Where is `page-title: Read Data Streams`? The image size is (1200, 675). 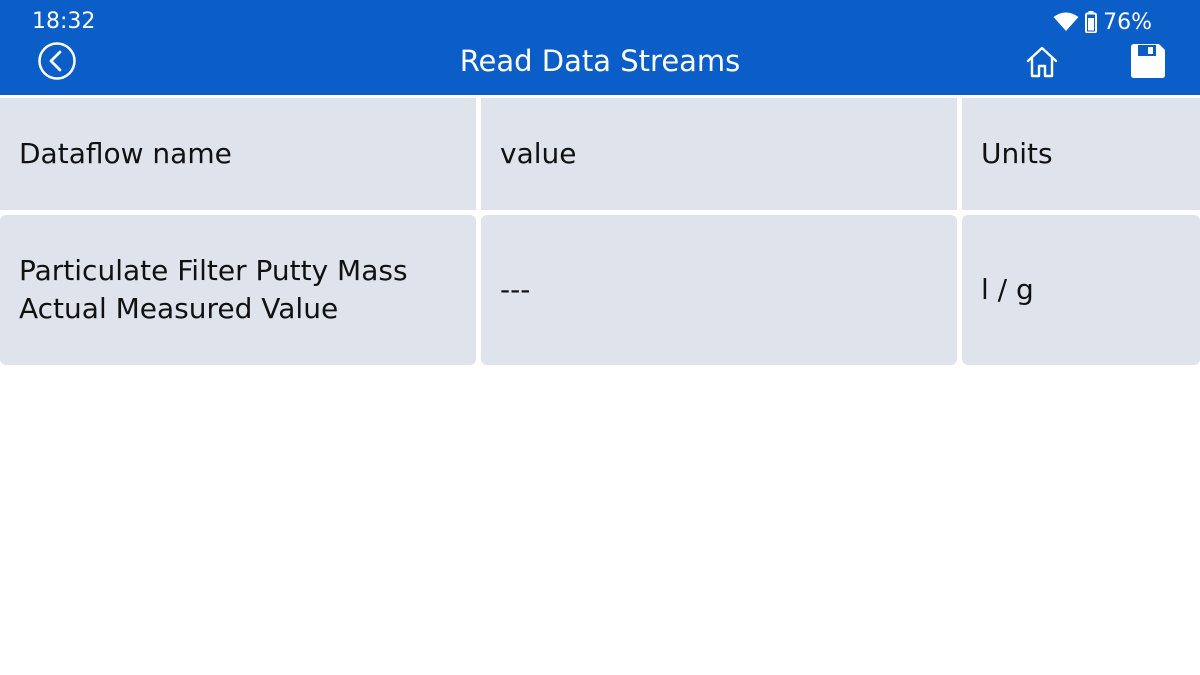 page-title: Read Data Streams is located at coordinates (600, 61).